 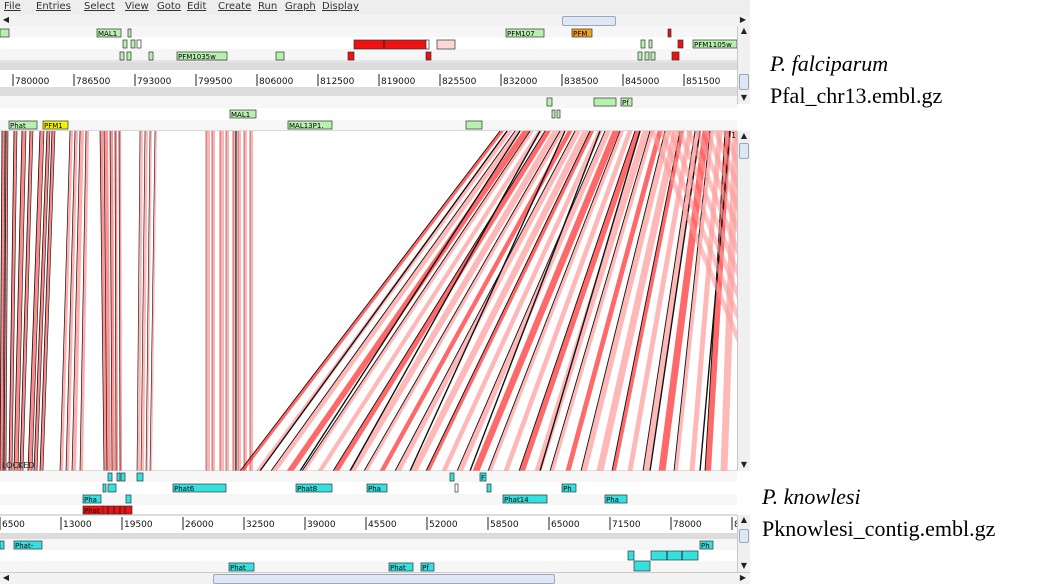 What do you see at coordinates (340, 7) in the screenshot?
I see `menu-display: Display` at bounding box center [340, 7].